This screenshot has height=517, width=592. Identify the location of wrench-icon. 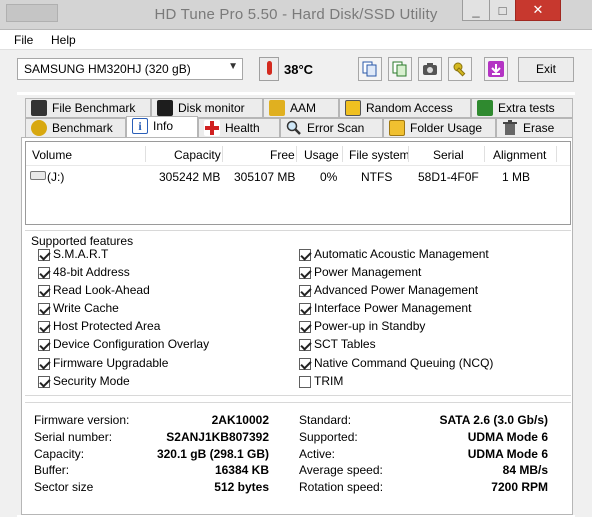
(459, 69).